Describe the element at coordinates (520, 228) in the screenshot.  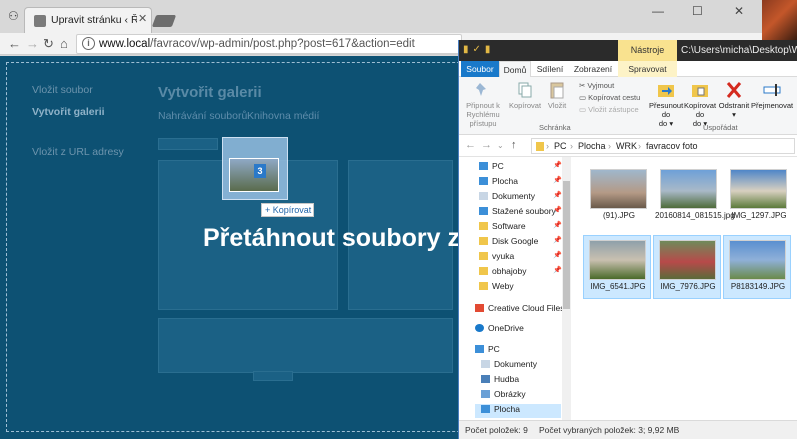
I see `tree-item: Software 📌` at that location.